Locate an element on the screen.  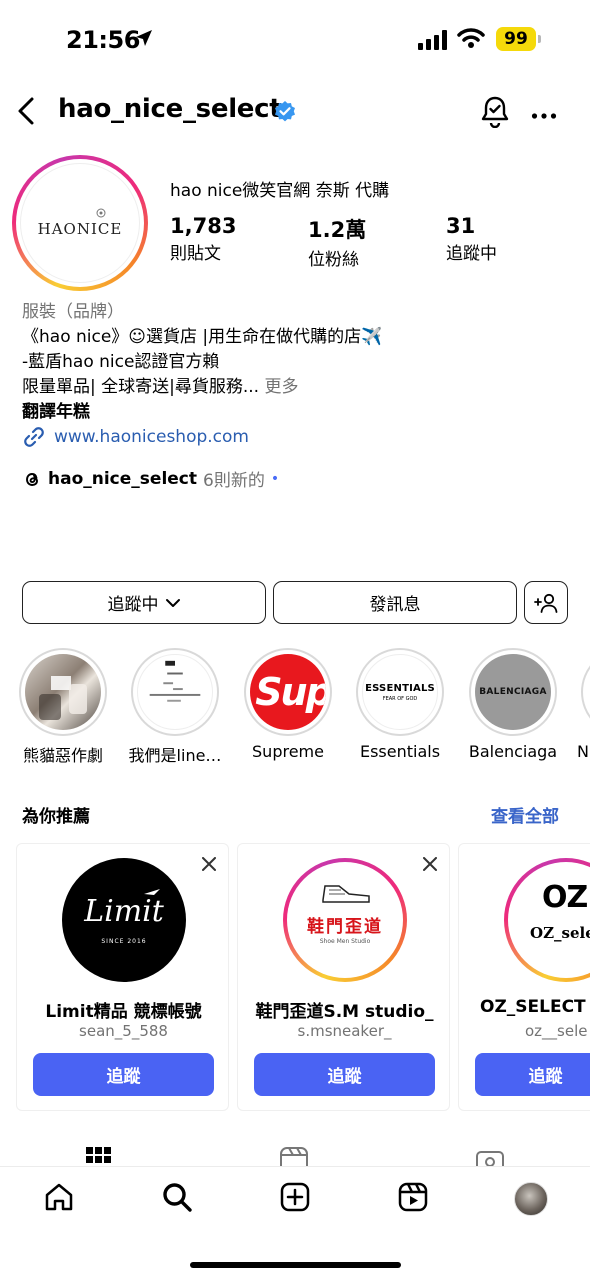
suggestion-handle: sean_5_588 is located at coordinates (123, 1031).